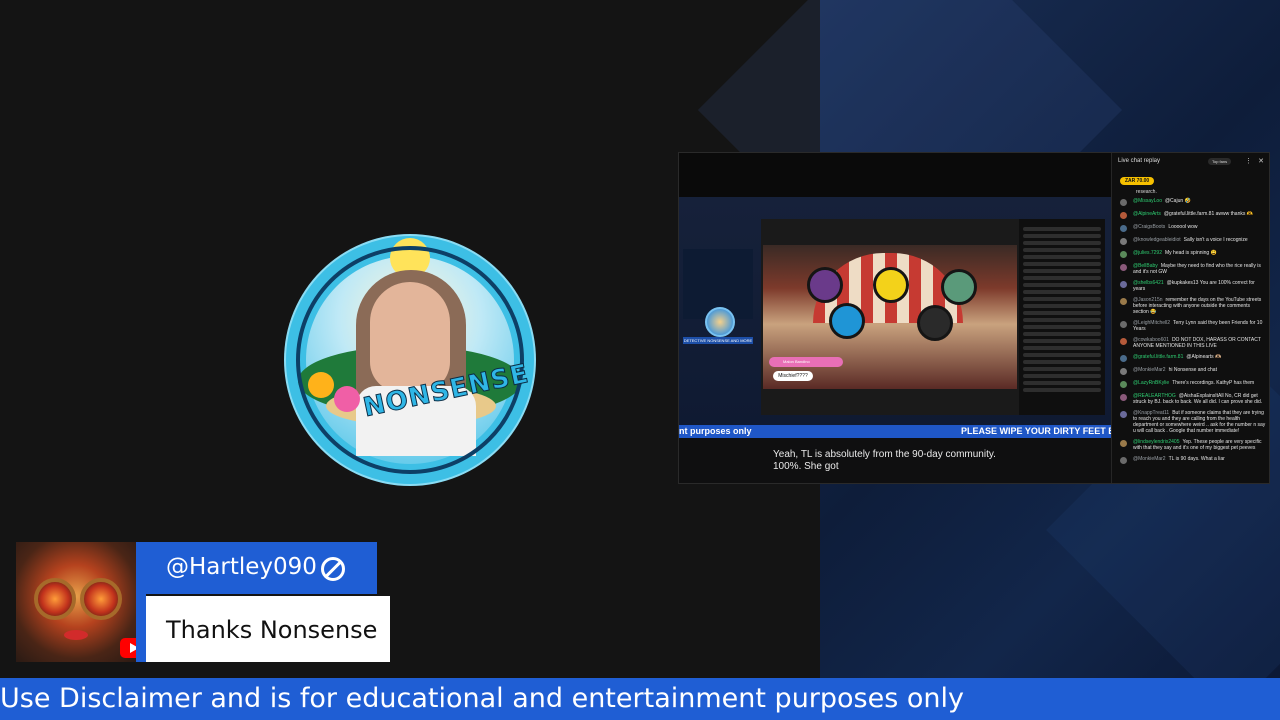 This screenshot has width=1280, height=720. Describe the element at coordinates (1183, 227) in the screenshot. I see `chat-text: Loooool wow` at that location.